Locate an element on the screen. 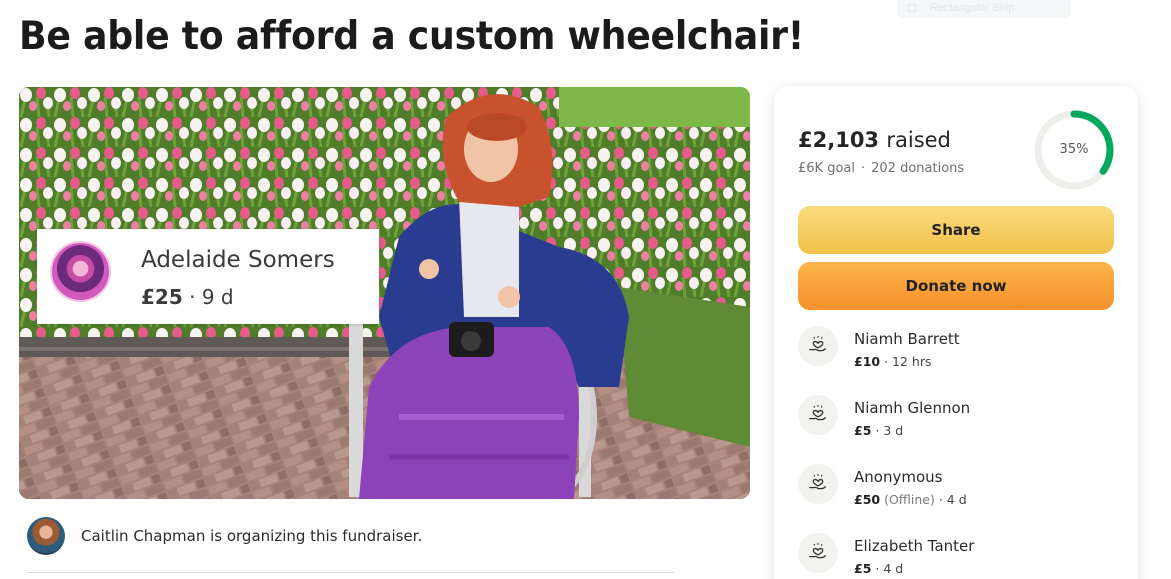  donation-meta: £5 · 4 d is located at coordinates (879, 568).